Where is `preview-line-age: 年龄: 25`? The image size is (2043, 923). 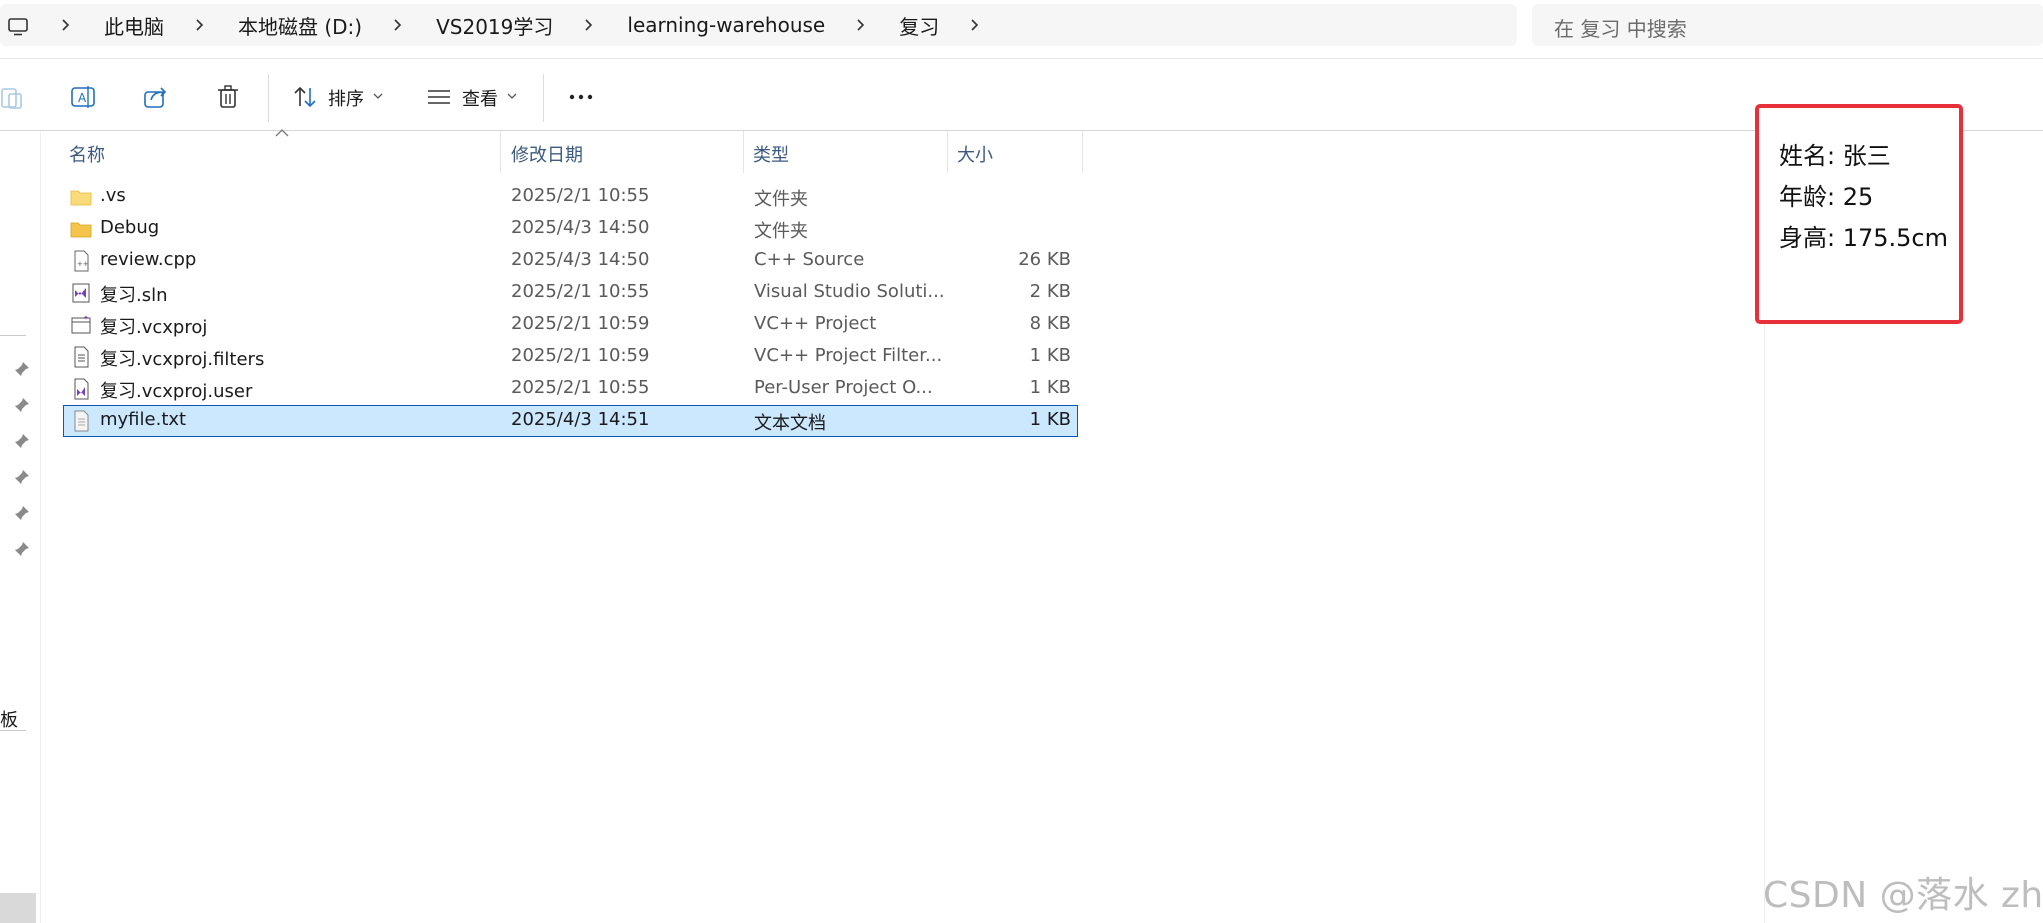 preview-line-age: 年龄: 25 is located at coordinates (1826, 197).